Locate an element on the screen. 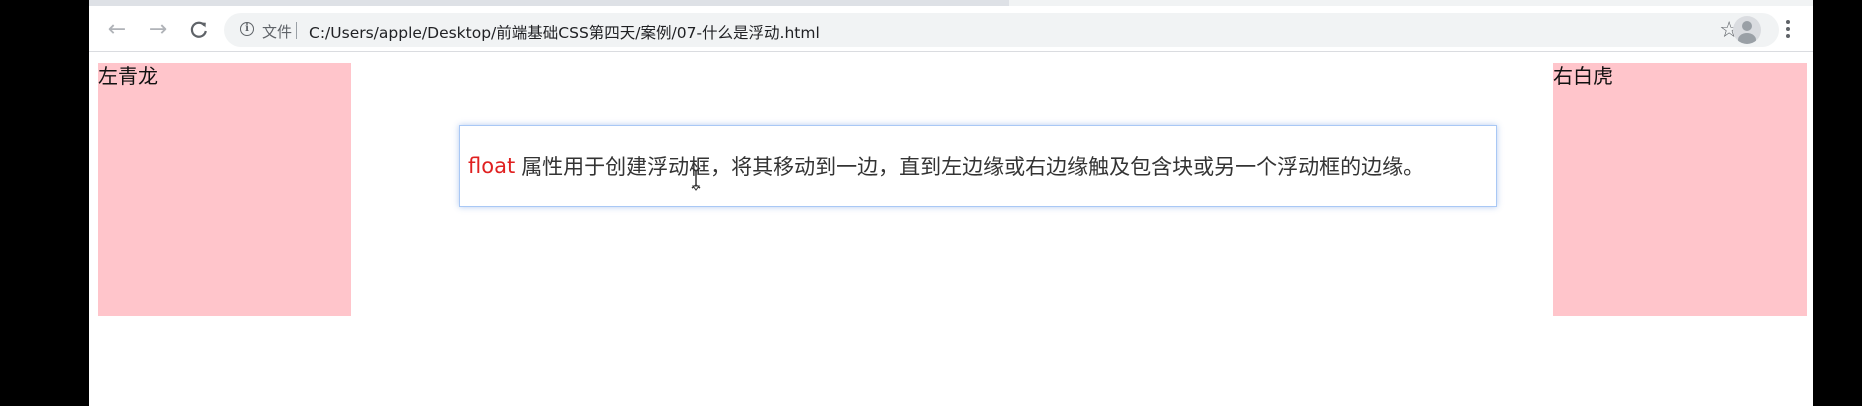  security-label: 文件 is located at coordinates (277, 31).